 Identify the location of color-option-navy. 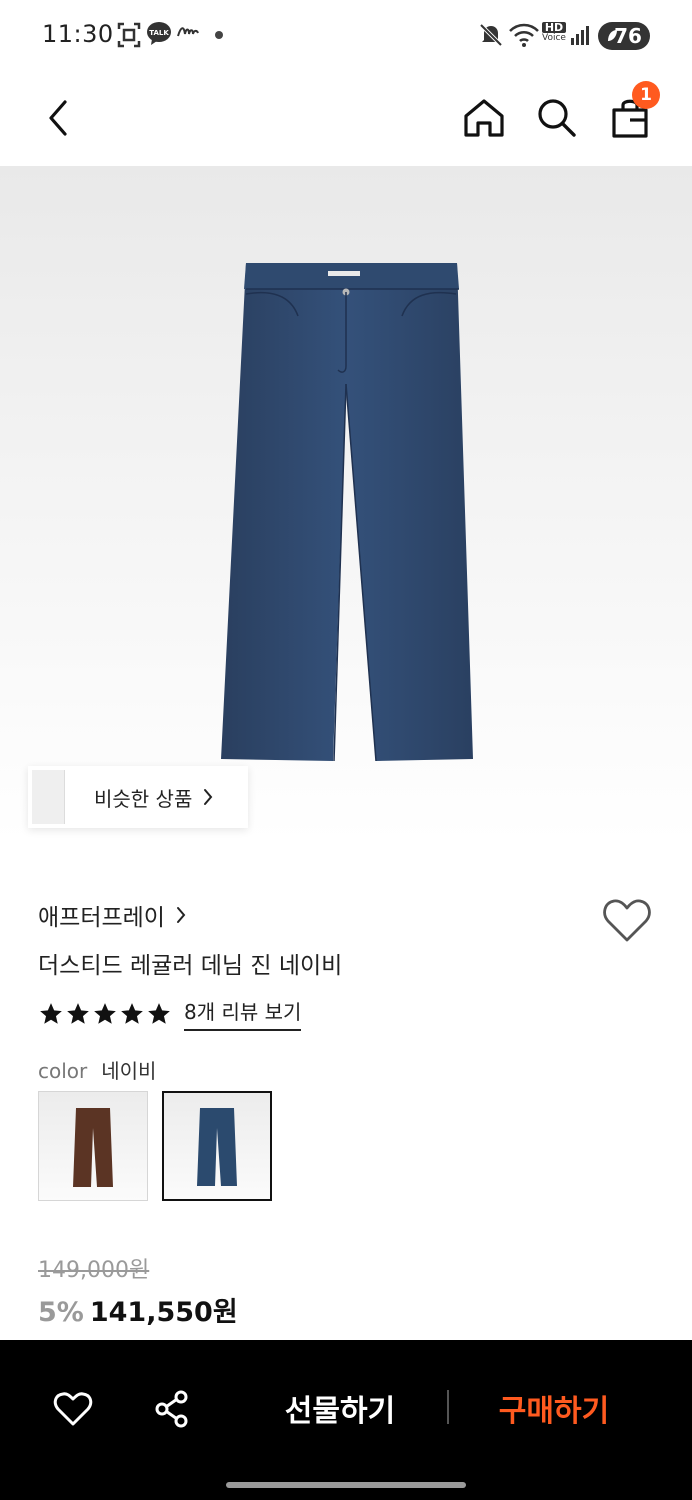
(217, 1146).